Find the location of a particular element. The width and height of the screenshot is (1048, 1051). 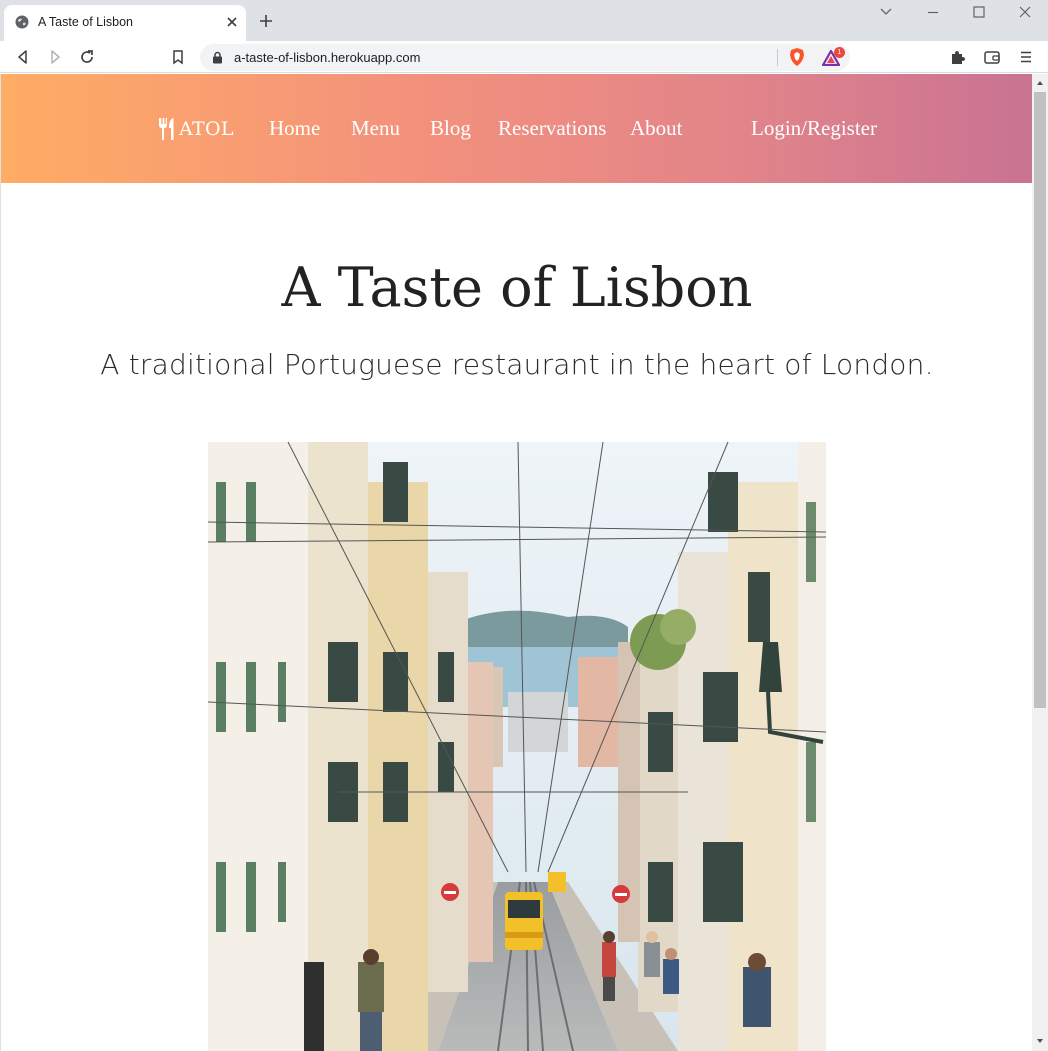

nav-link-menu: Menu is located at coordinates (375, 128).